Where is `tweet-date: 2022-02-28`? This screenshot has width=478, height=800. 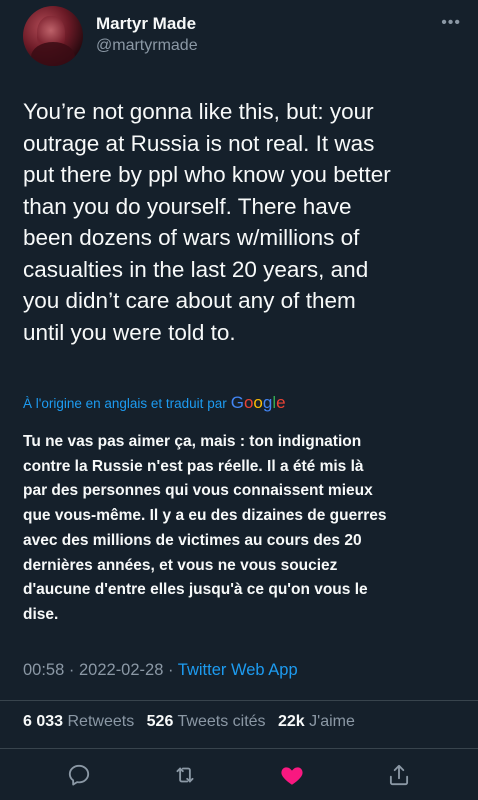 tweet-date: 2022-02-28 is located at coordinates (121, 670).